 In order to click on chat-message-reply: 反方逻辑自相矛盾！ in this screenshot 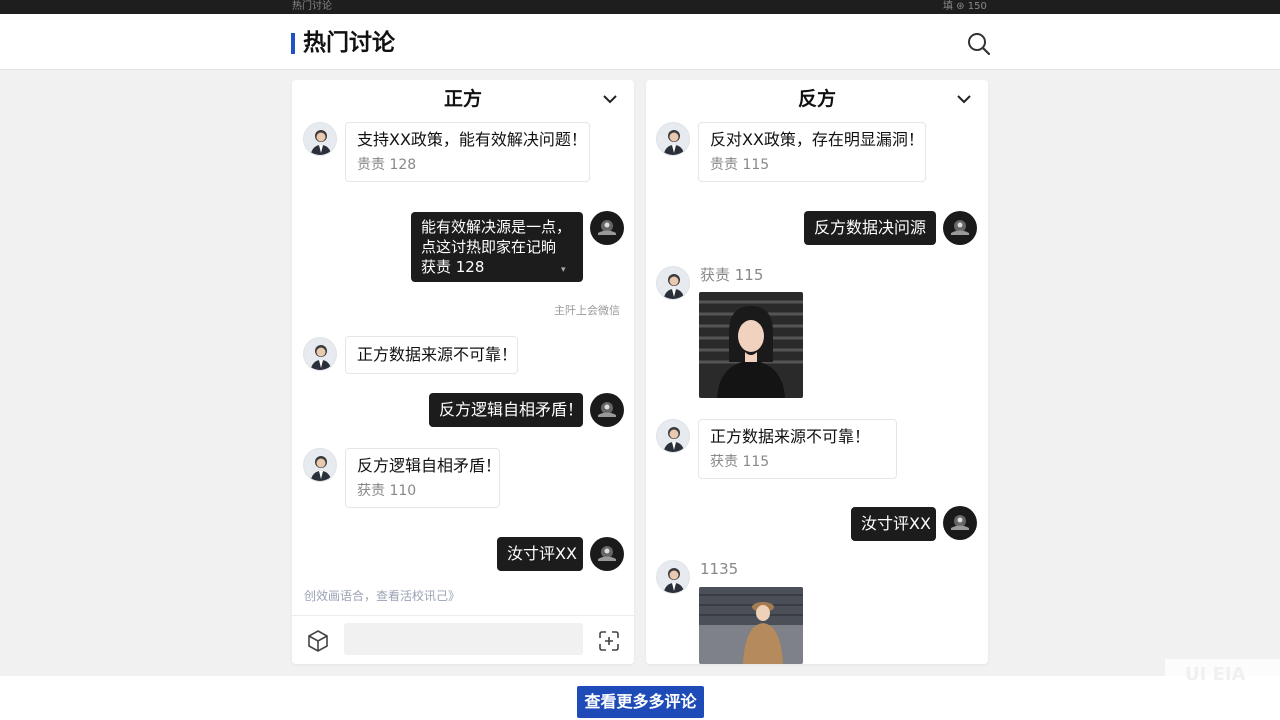, I will do `click(506, 410)`.